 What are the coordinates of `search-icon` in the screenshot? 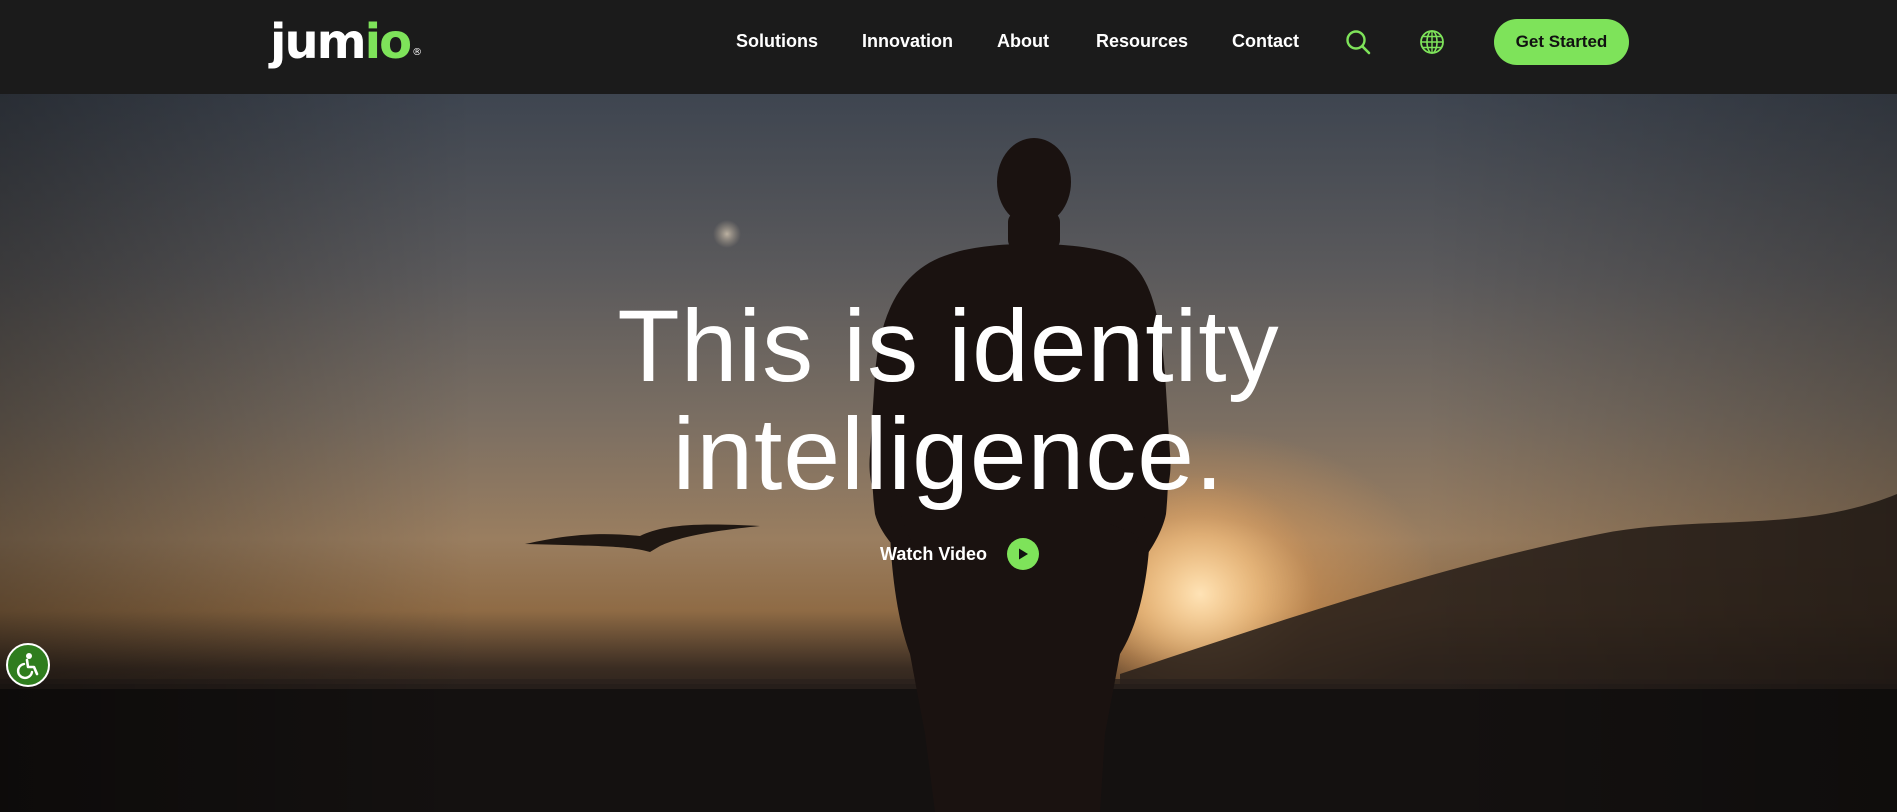 It's located at (1358, 42).